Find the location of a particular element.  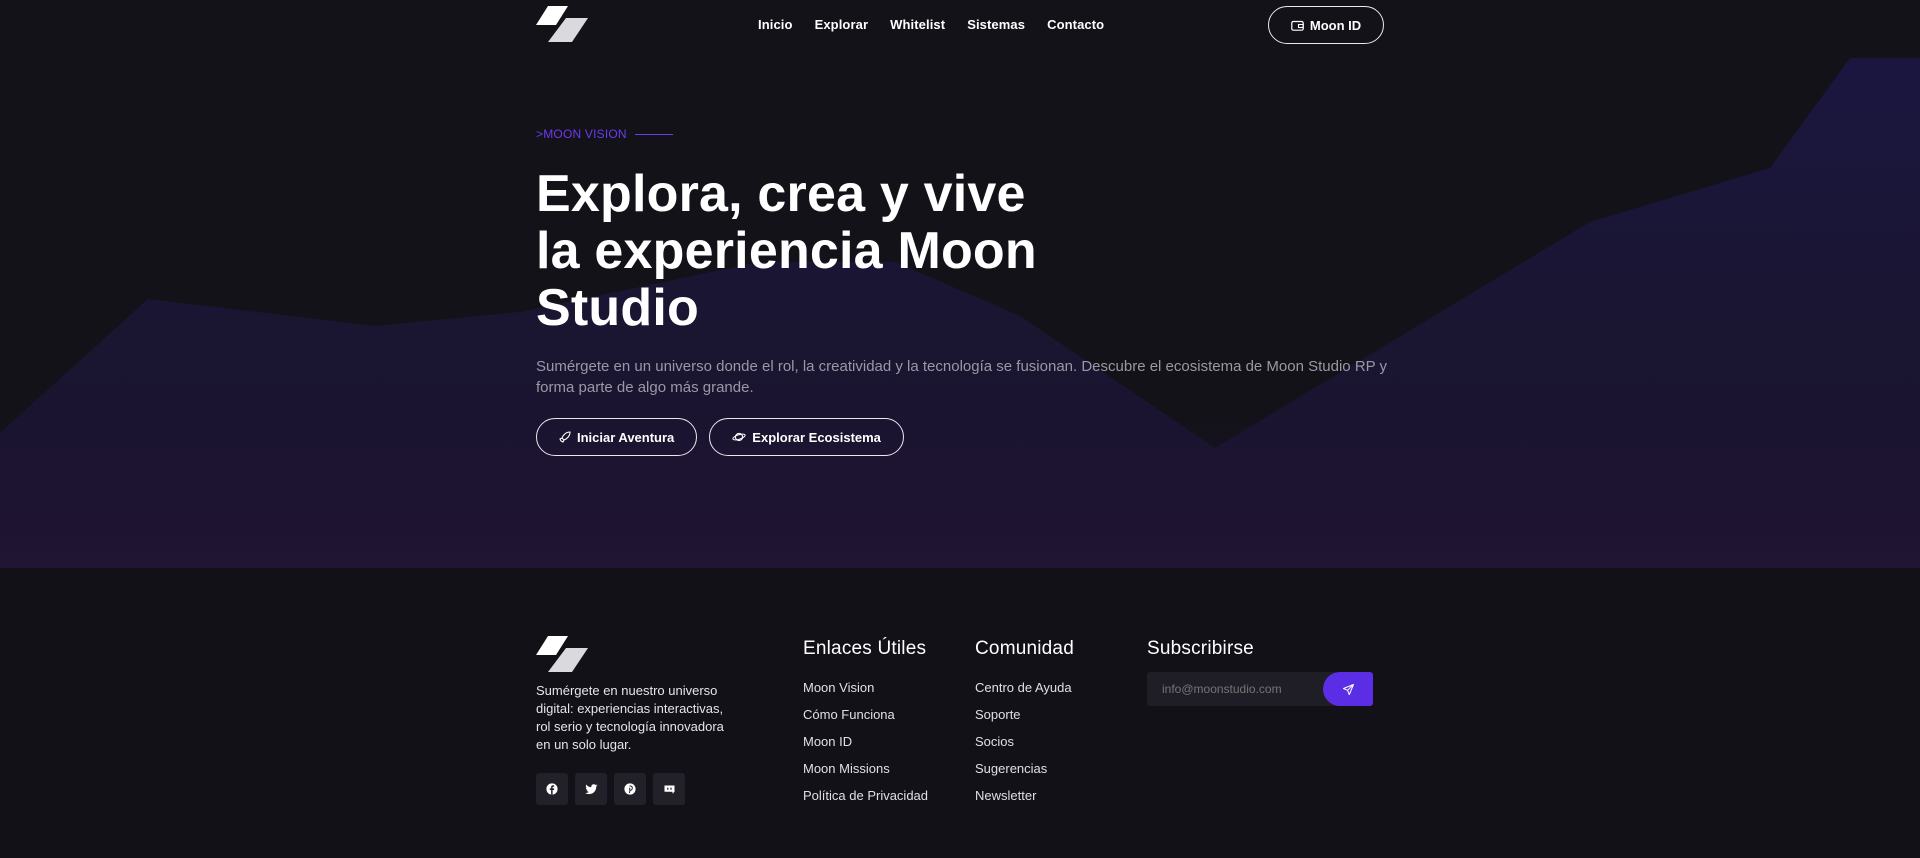

twitter-icon is located at coordinates (590, 788).